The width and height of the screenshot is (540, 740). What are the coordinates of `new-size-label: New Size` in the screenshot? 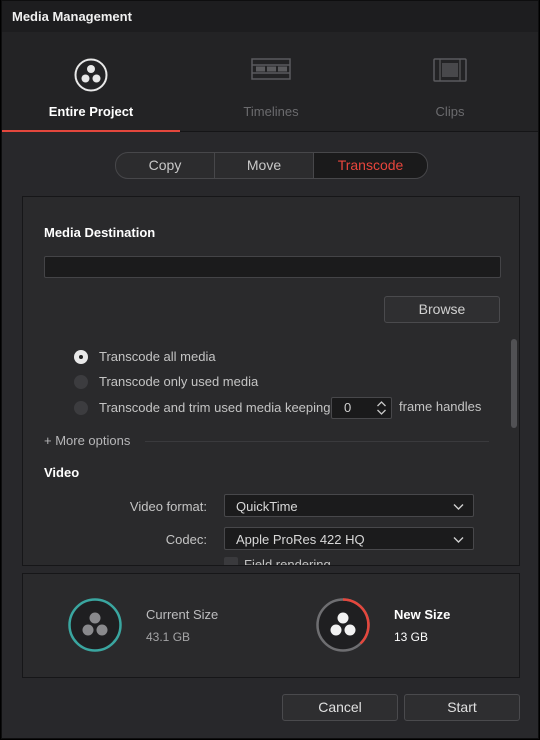 It's located at (422, 614).